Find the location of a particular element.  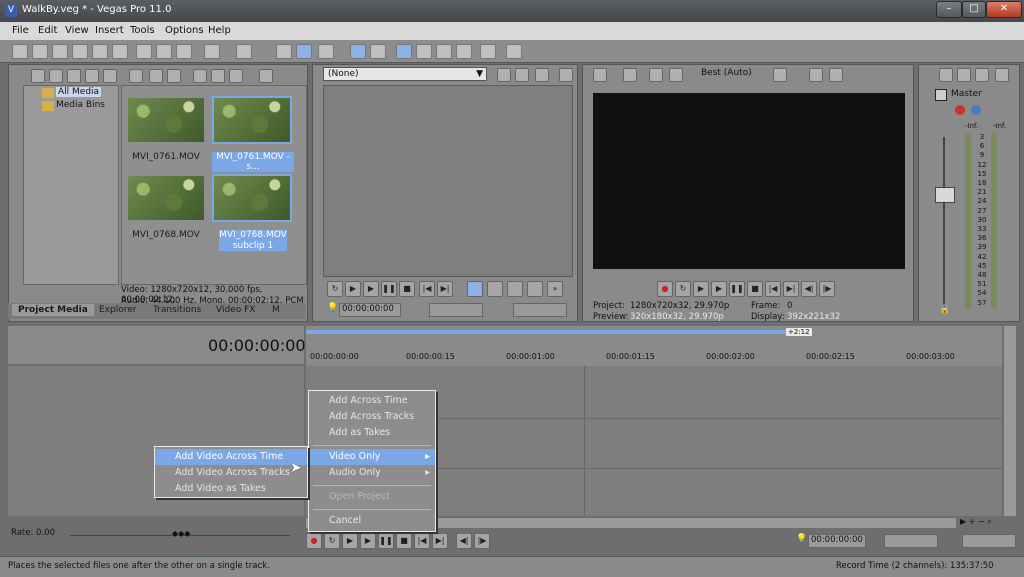

tab-explorer: Explorer is located at coordinates (117, 310).